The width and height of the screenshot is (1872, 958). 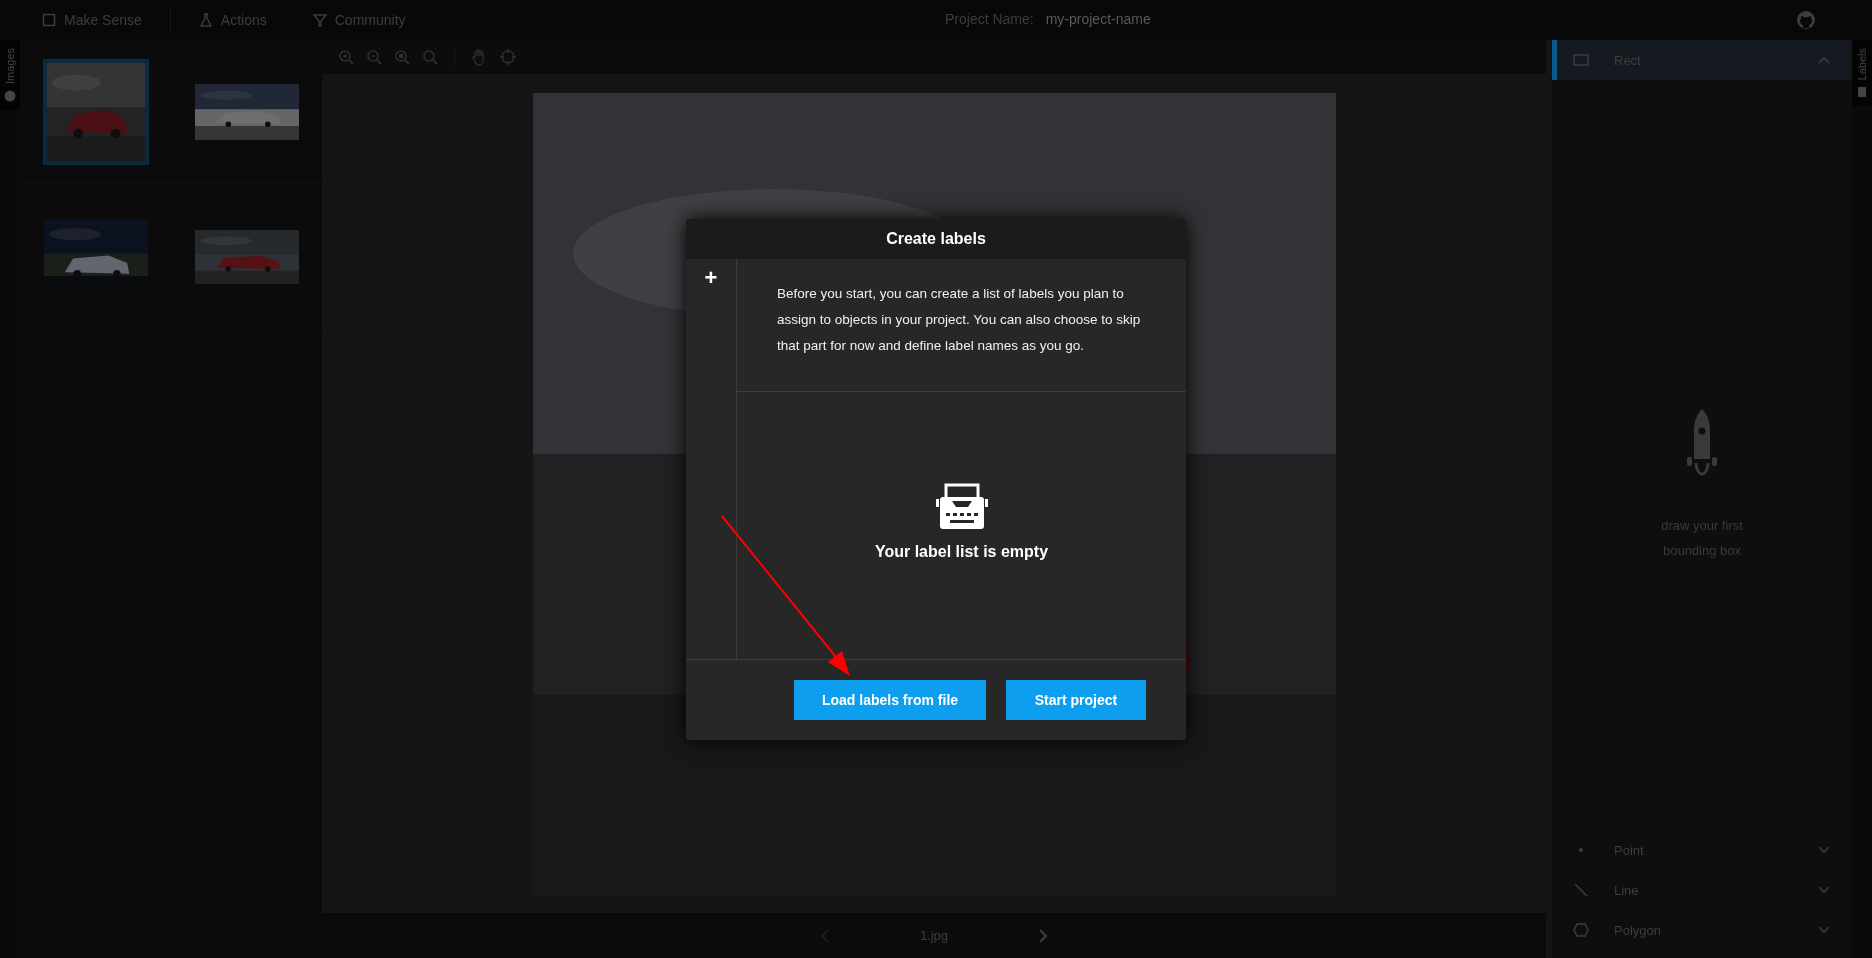 What do you see at coordinates (961, 325) in the screenshot?
I see `modal-description: Before you start, you can create a list of labels you plan to assign to objects in your project. You can also choose to skip that part for now and define label names as you go.` at bounding box center [961, 325].